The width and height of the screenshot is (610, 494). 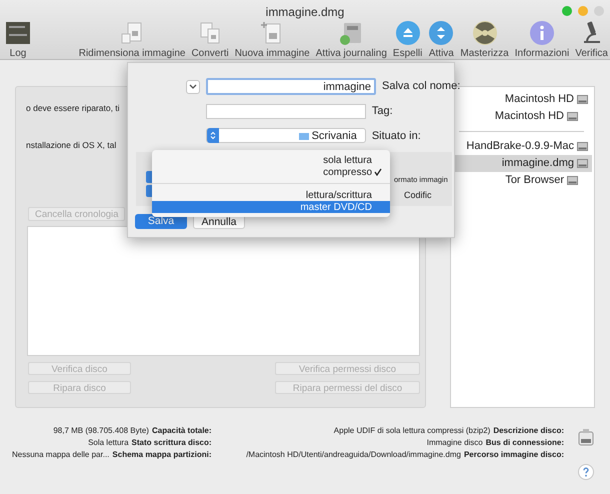 What do you see at coordinates (305, 12) in the screenshot?
I see `window-title: immagine.dmg` at bounding box center [305, 12].